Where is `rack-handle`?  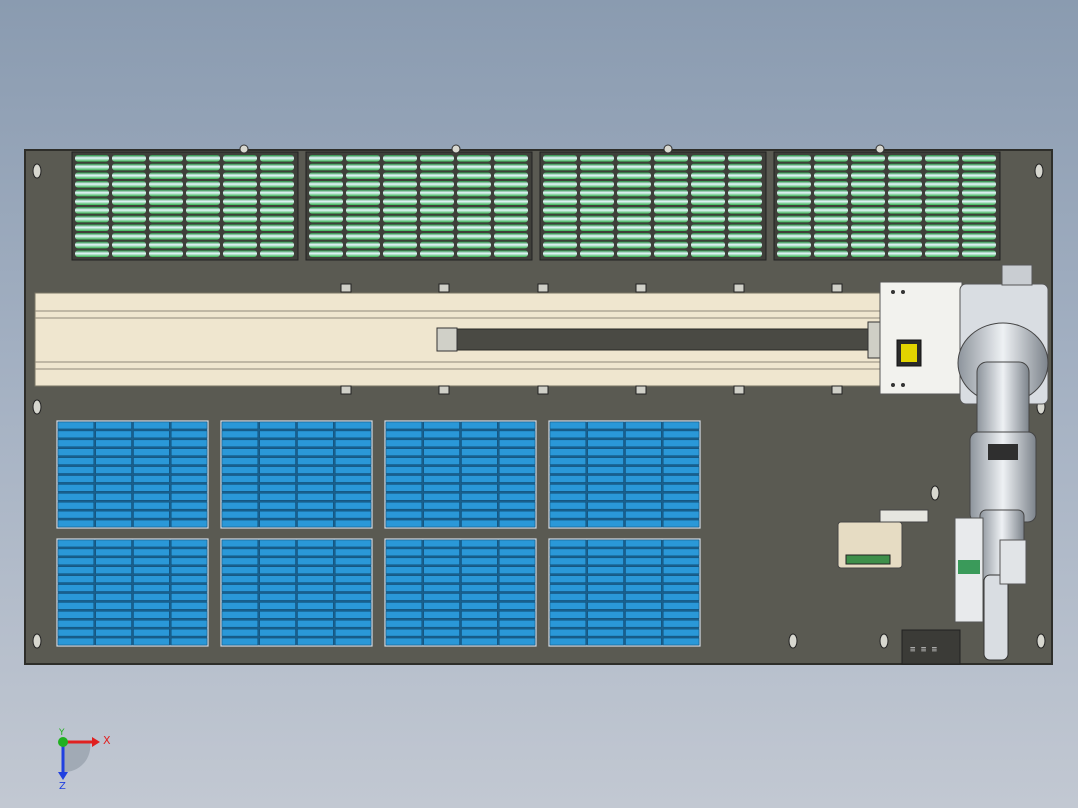
rack-handle is located at coordinates (668, 149).